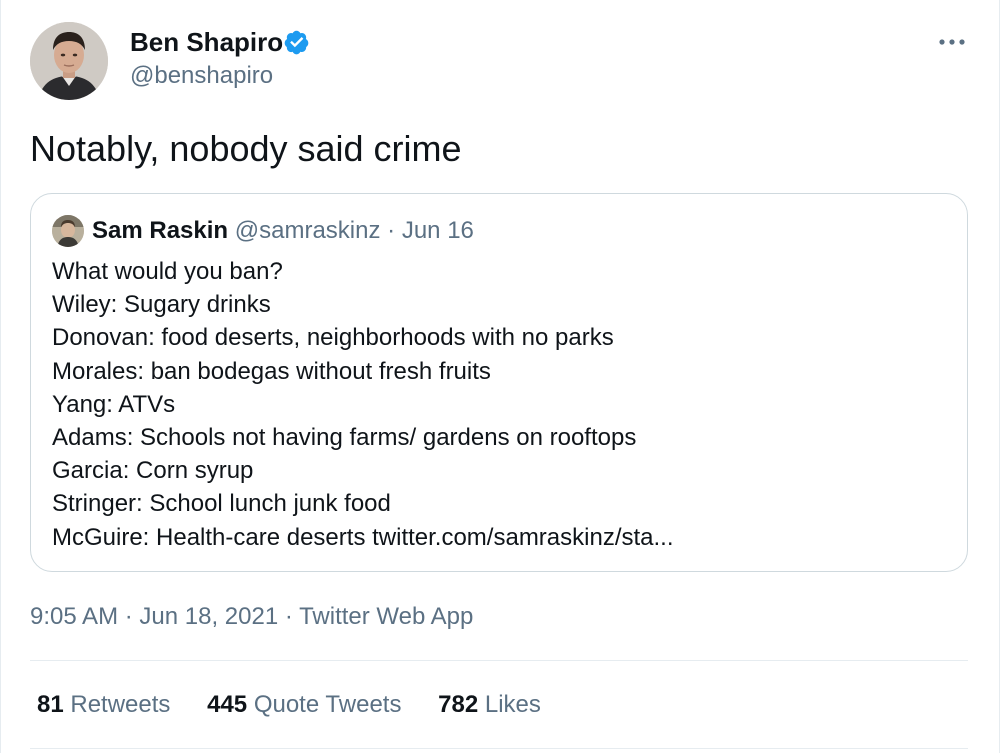  I want to click on quoted-line: Wiley: Sugary drinks, so click(161, 305).